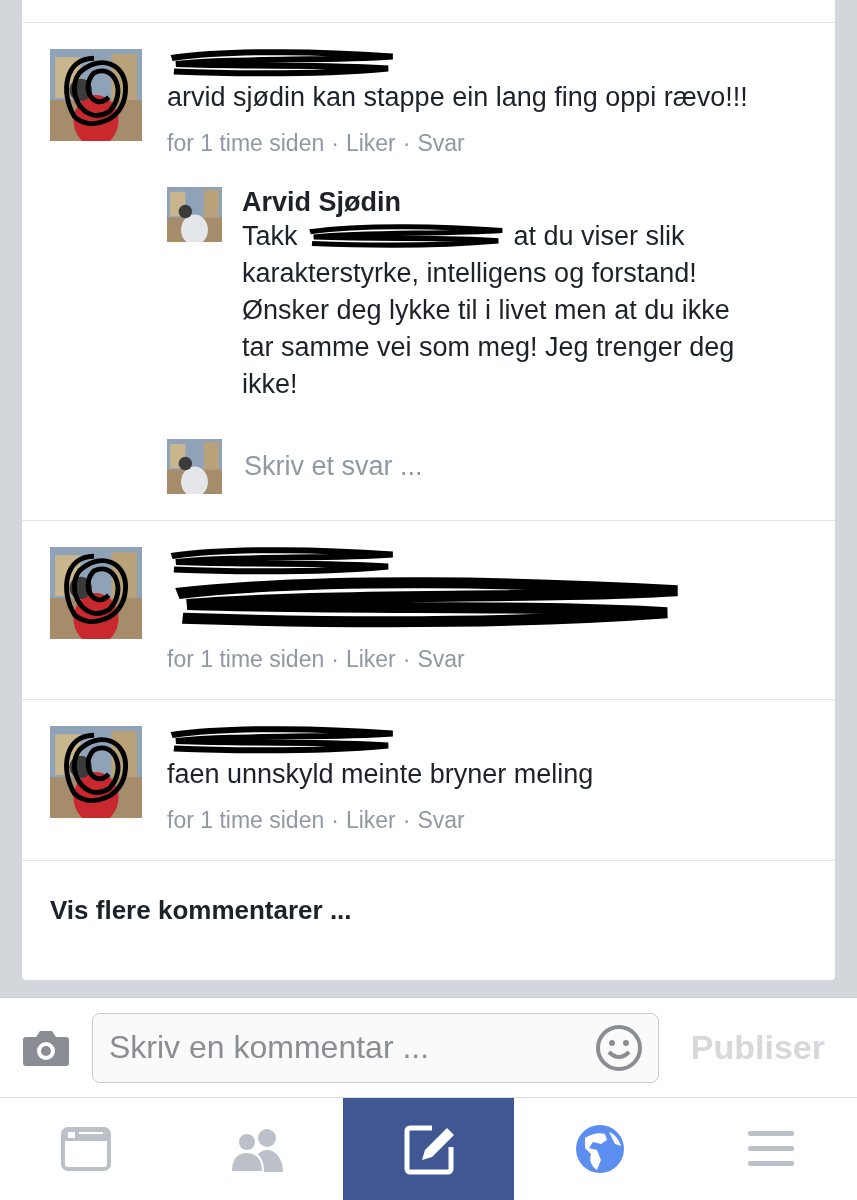 This screenshot has height=1200, width=857. Describe the element at coordinates (270, 236) in the screenshot. I see `reply-text: Takk` at that location.